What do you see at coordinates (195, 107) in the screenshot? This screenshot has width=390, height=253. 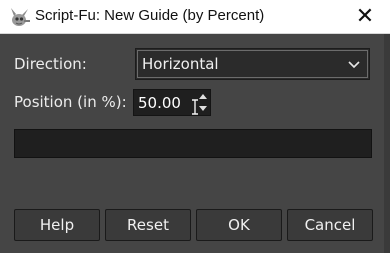 I see `text-cursor-icon` at bounding box center [195, 107].